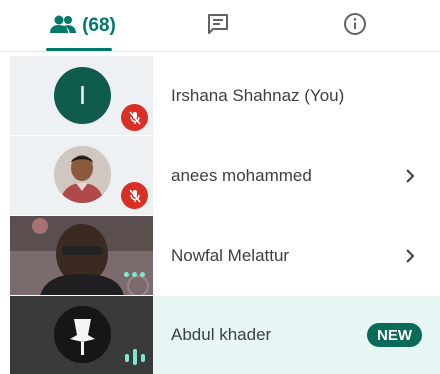  I want to click on info-icon, so click(355, 26).